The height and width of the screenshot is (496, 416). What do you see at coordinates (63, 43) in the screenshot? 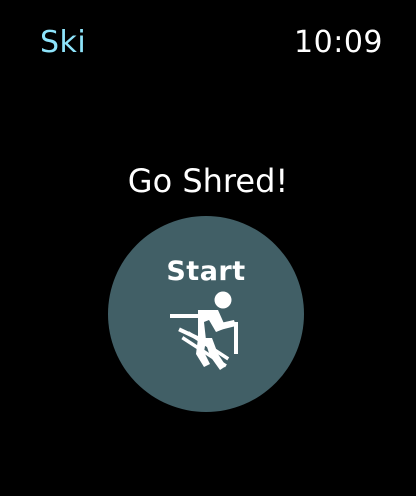
I see `app-title: Ski` at bounding box center [63, 43].